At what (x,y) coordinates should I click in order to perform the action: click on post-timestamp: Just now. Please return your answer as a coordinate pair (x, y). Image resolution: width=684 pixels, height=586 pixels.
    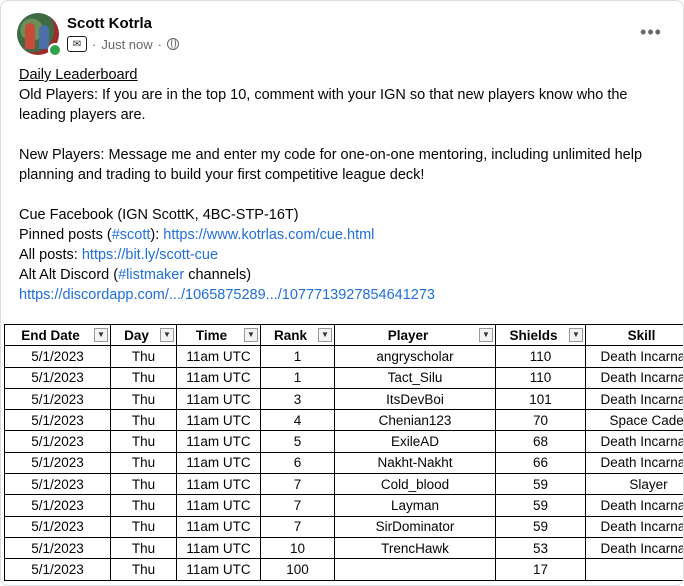
    Looking at the image, I should click on (126, 44).